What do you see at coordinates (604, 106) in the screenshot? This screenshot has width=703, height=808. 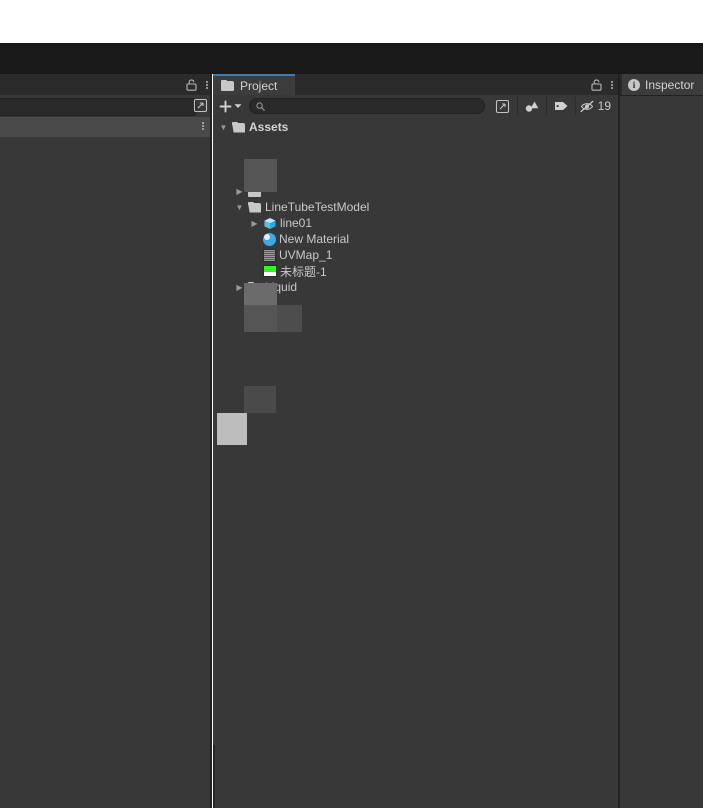 I see `hidden-items-count: 19` at bounding box center [604, 106].